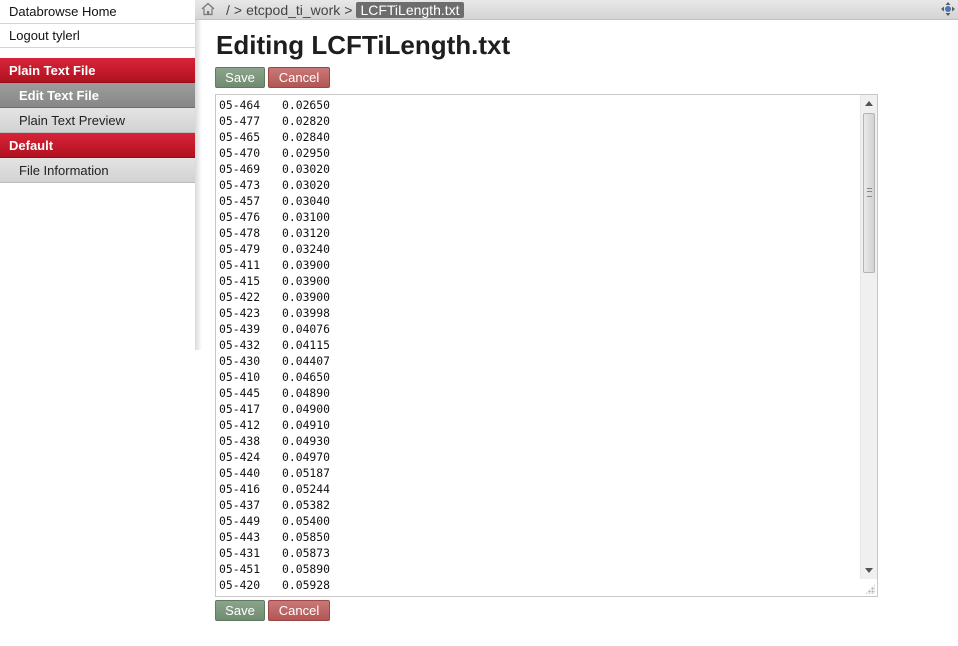 Image resolution: width=958 pixels, height=646 pixels. Describe the element at coordinates (240, 537) in the screenshot. I see `line-id: 05-443` at that location.